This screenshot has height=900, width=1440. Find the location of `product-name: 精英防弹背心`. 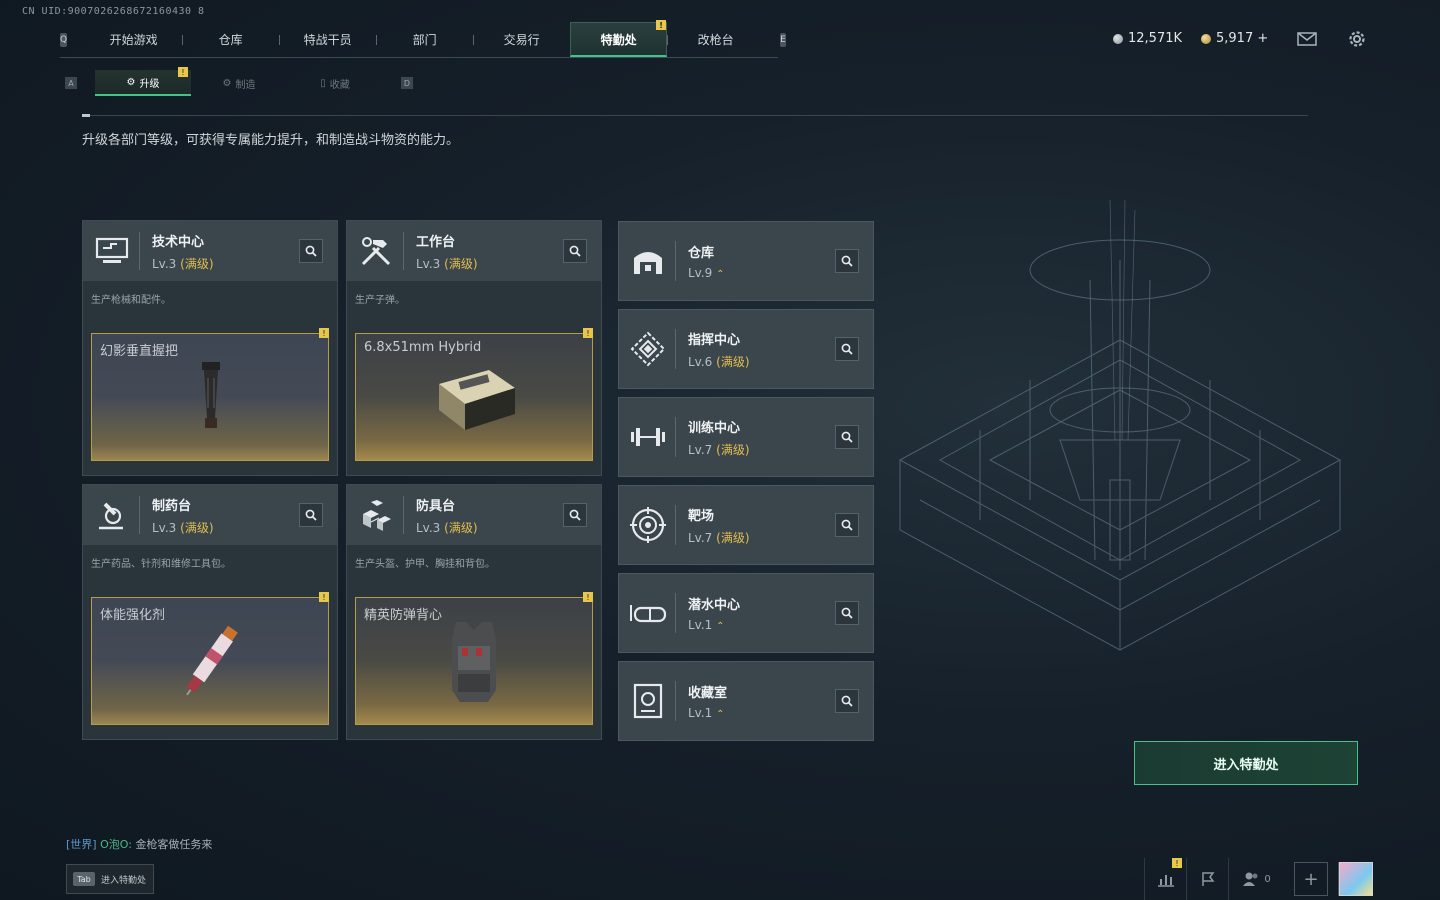

product-name: 精英防弹背心 is located at coordinates (403, 615).